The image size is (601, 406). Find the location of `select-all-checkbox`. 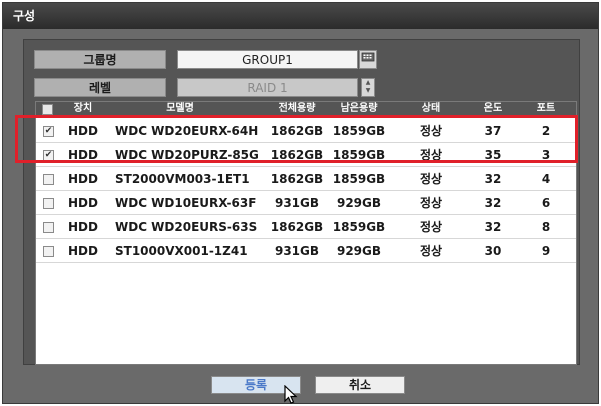

select-all-checkbox is located at coordinates (47, 109).